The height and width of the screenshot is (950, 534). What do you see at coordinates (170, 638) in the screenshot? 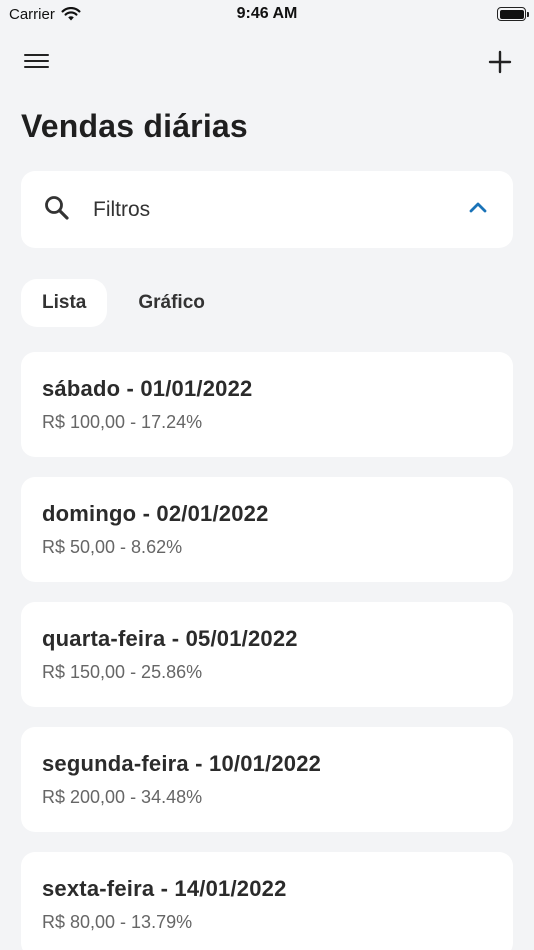
I see `item-title: quarta-feira - 05/01/2022` at bounding box center [170, 638].